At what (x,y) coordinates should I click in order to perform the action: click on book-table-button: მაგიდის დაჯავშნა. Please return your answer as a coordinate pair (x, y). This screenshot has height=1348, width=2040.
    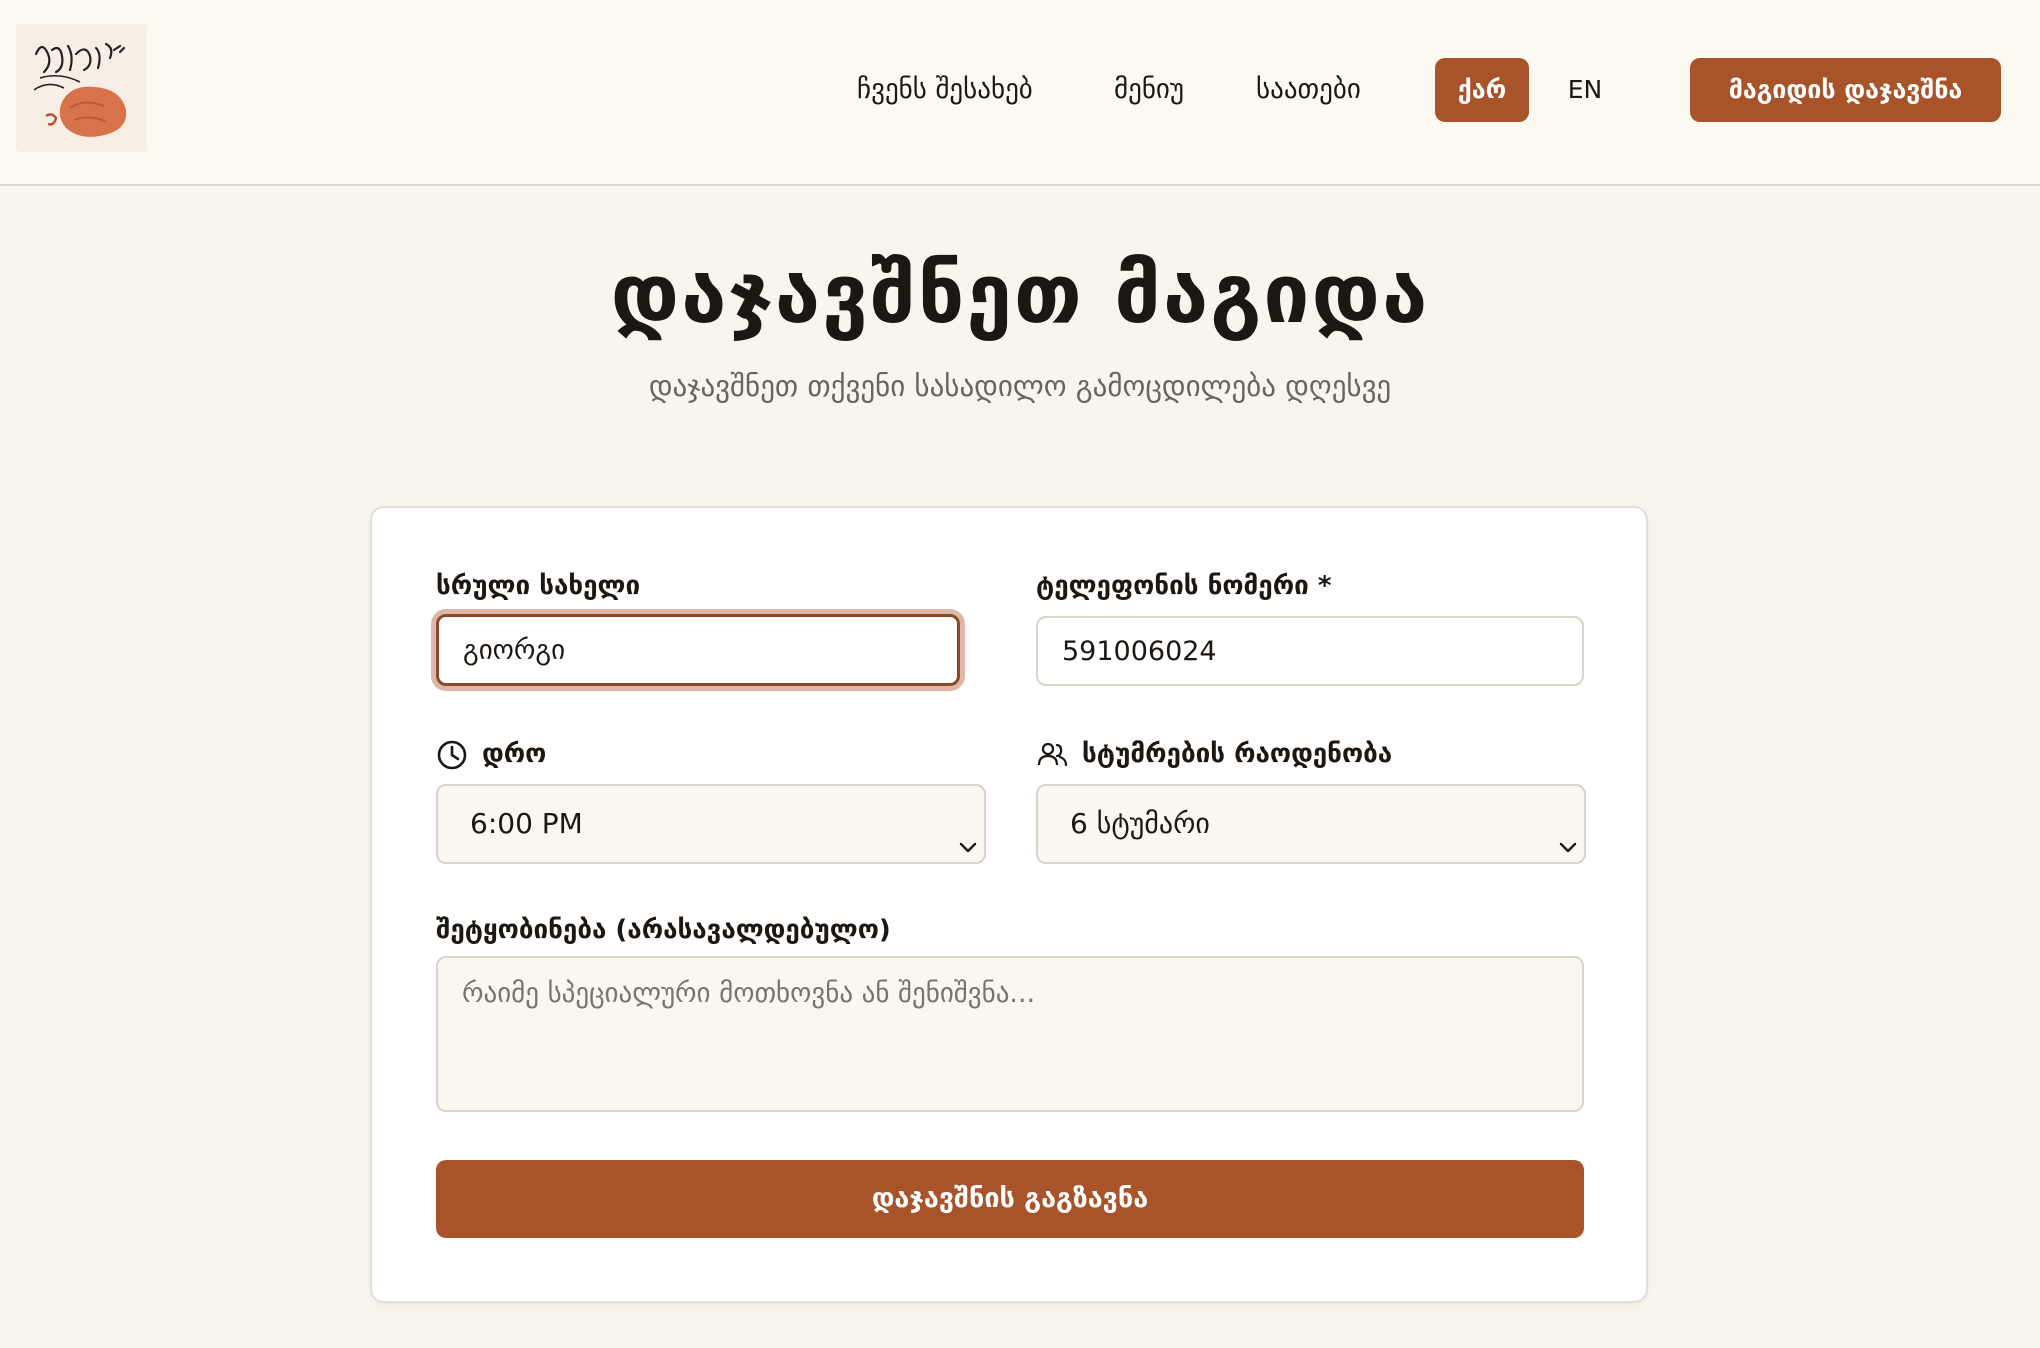
    Looking at the image, I should click on (1845, 90).